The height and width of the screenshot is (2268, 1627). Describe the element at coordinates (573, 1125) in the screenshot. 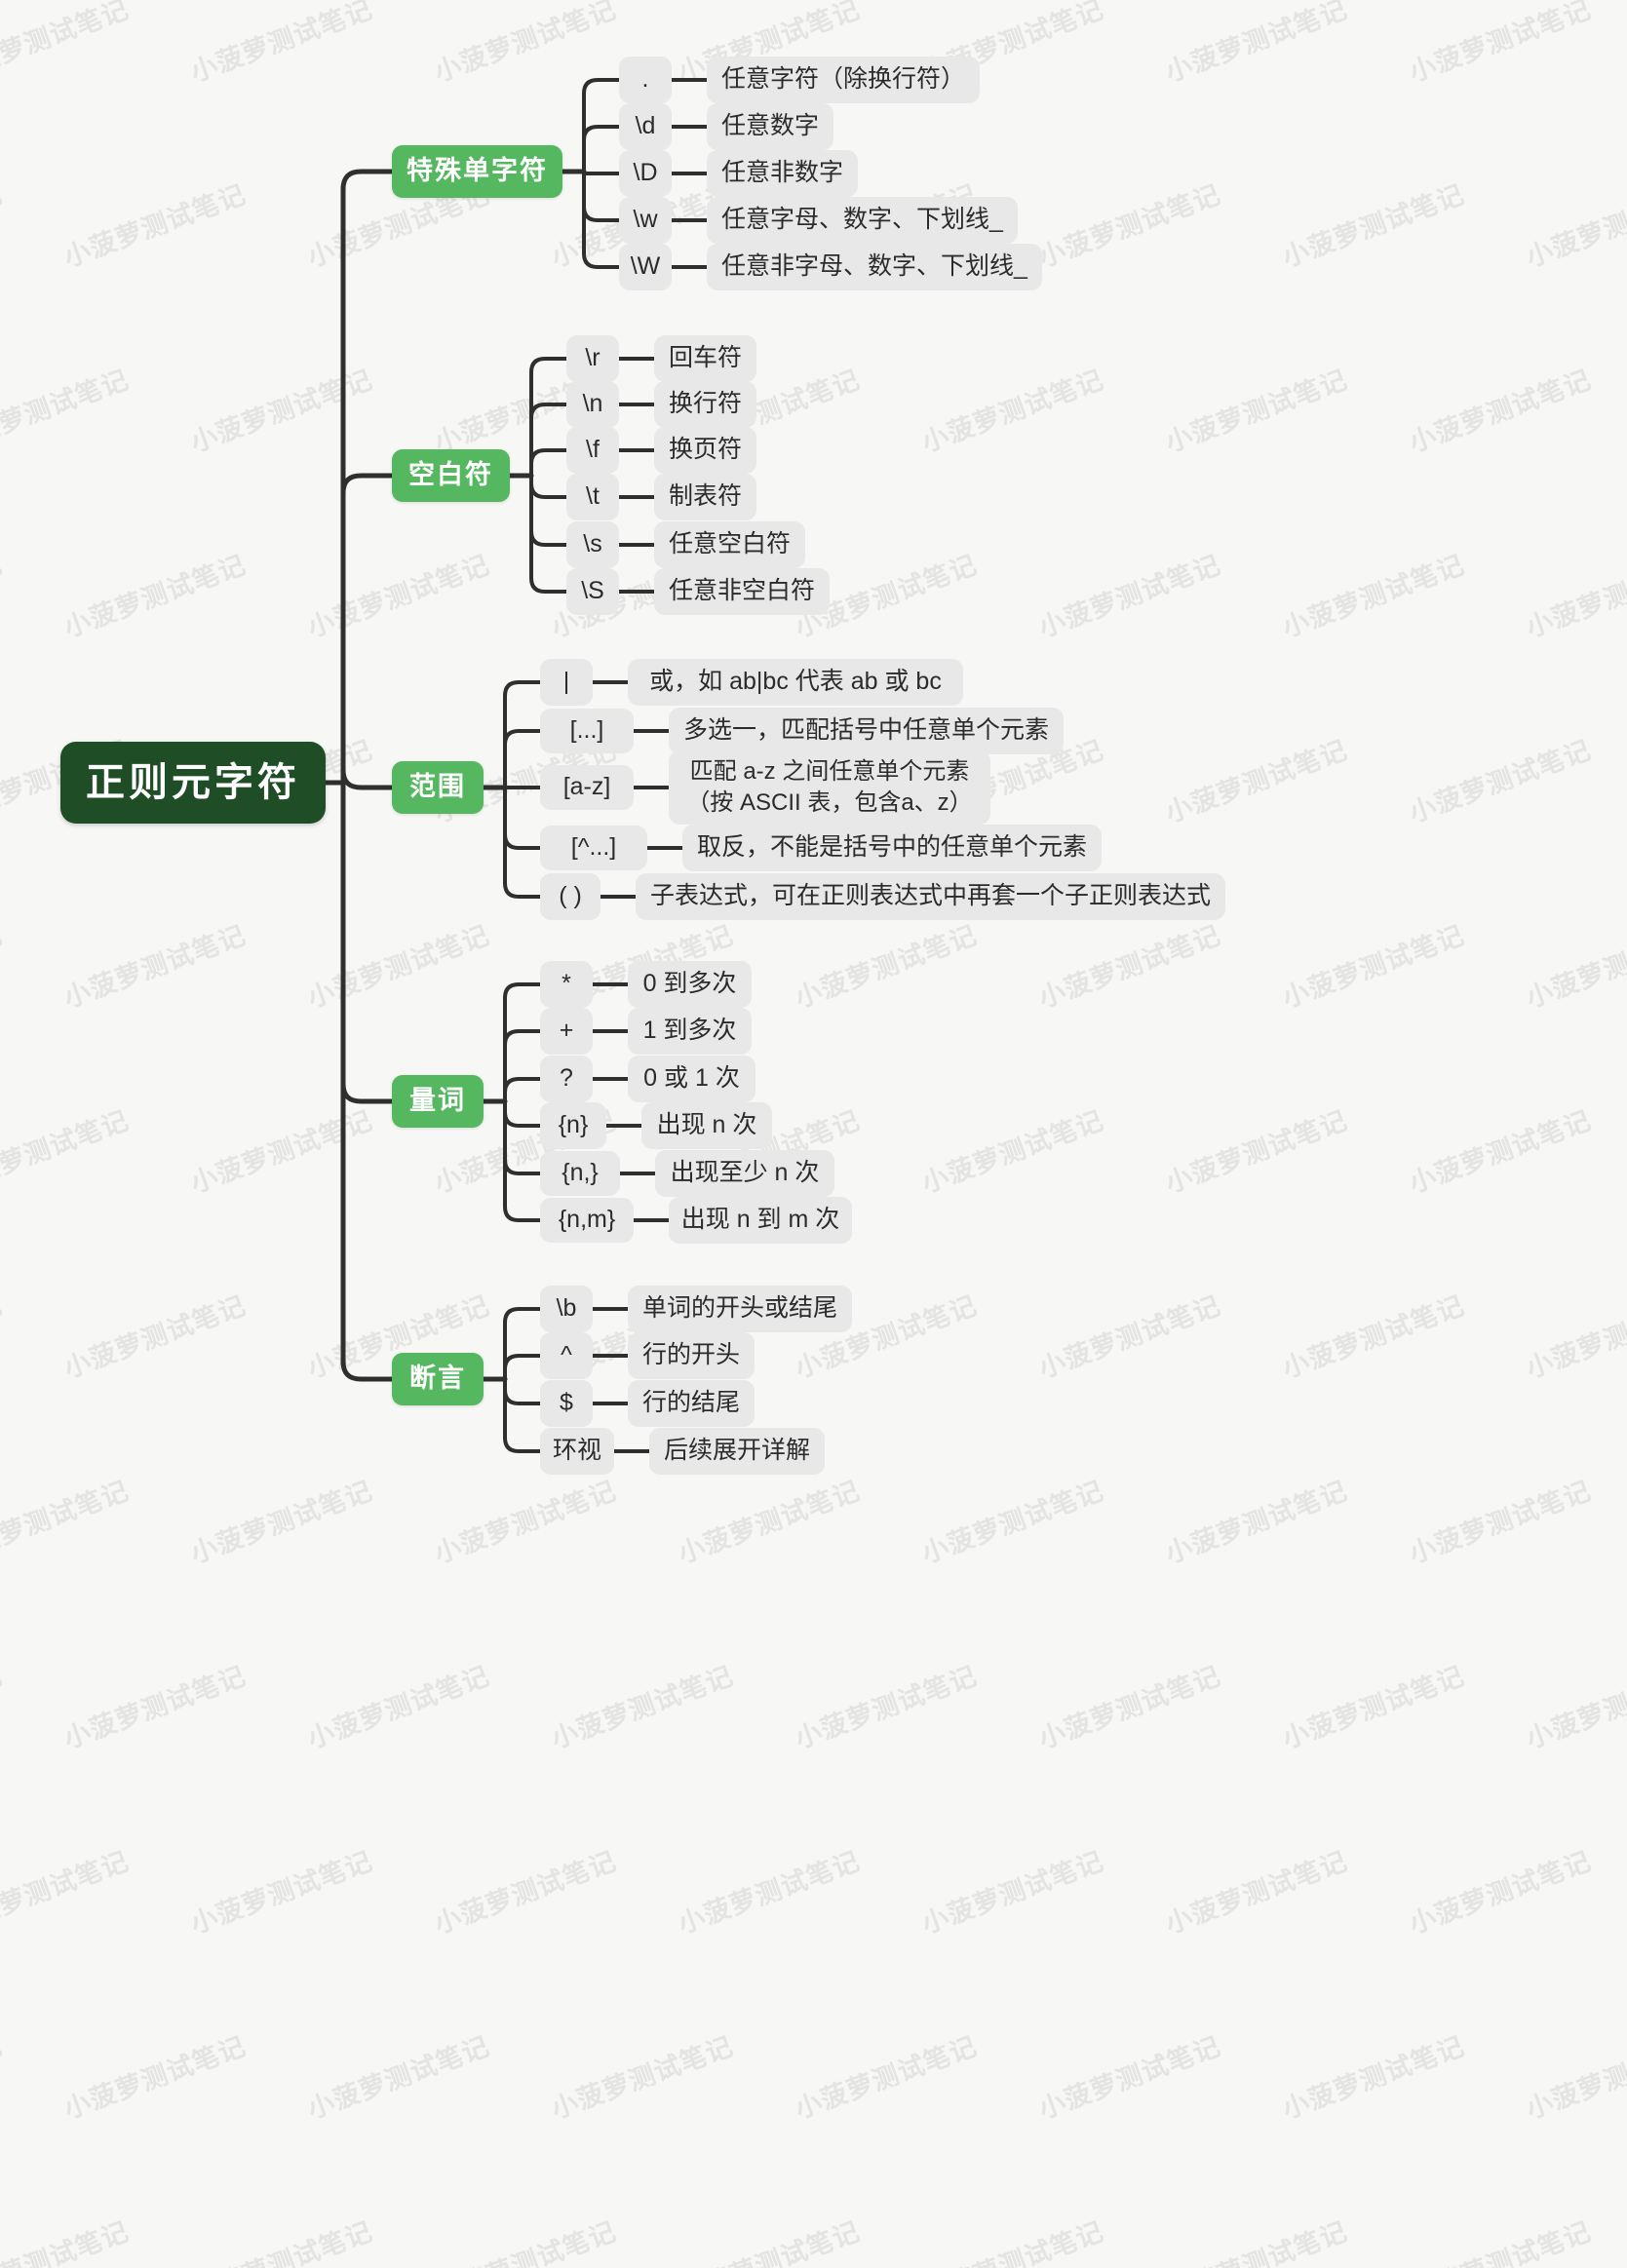

I see `token-chip-4-4: {n}` at that location.